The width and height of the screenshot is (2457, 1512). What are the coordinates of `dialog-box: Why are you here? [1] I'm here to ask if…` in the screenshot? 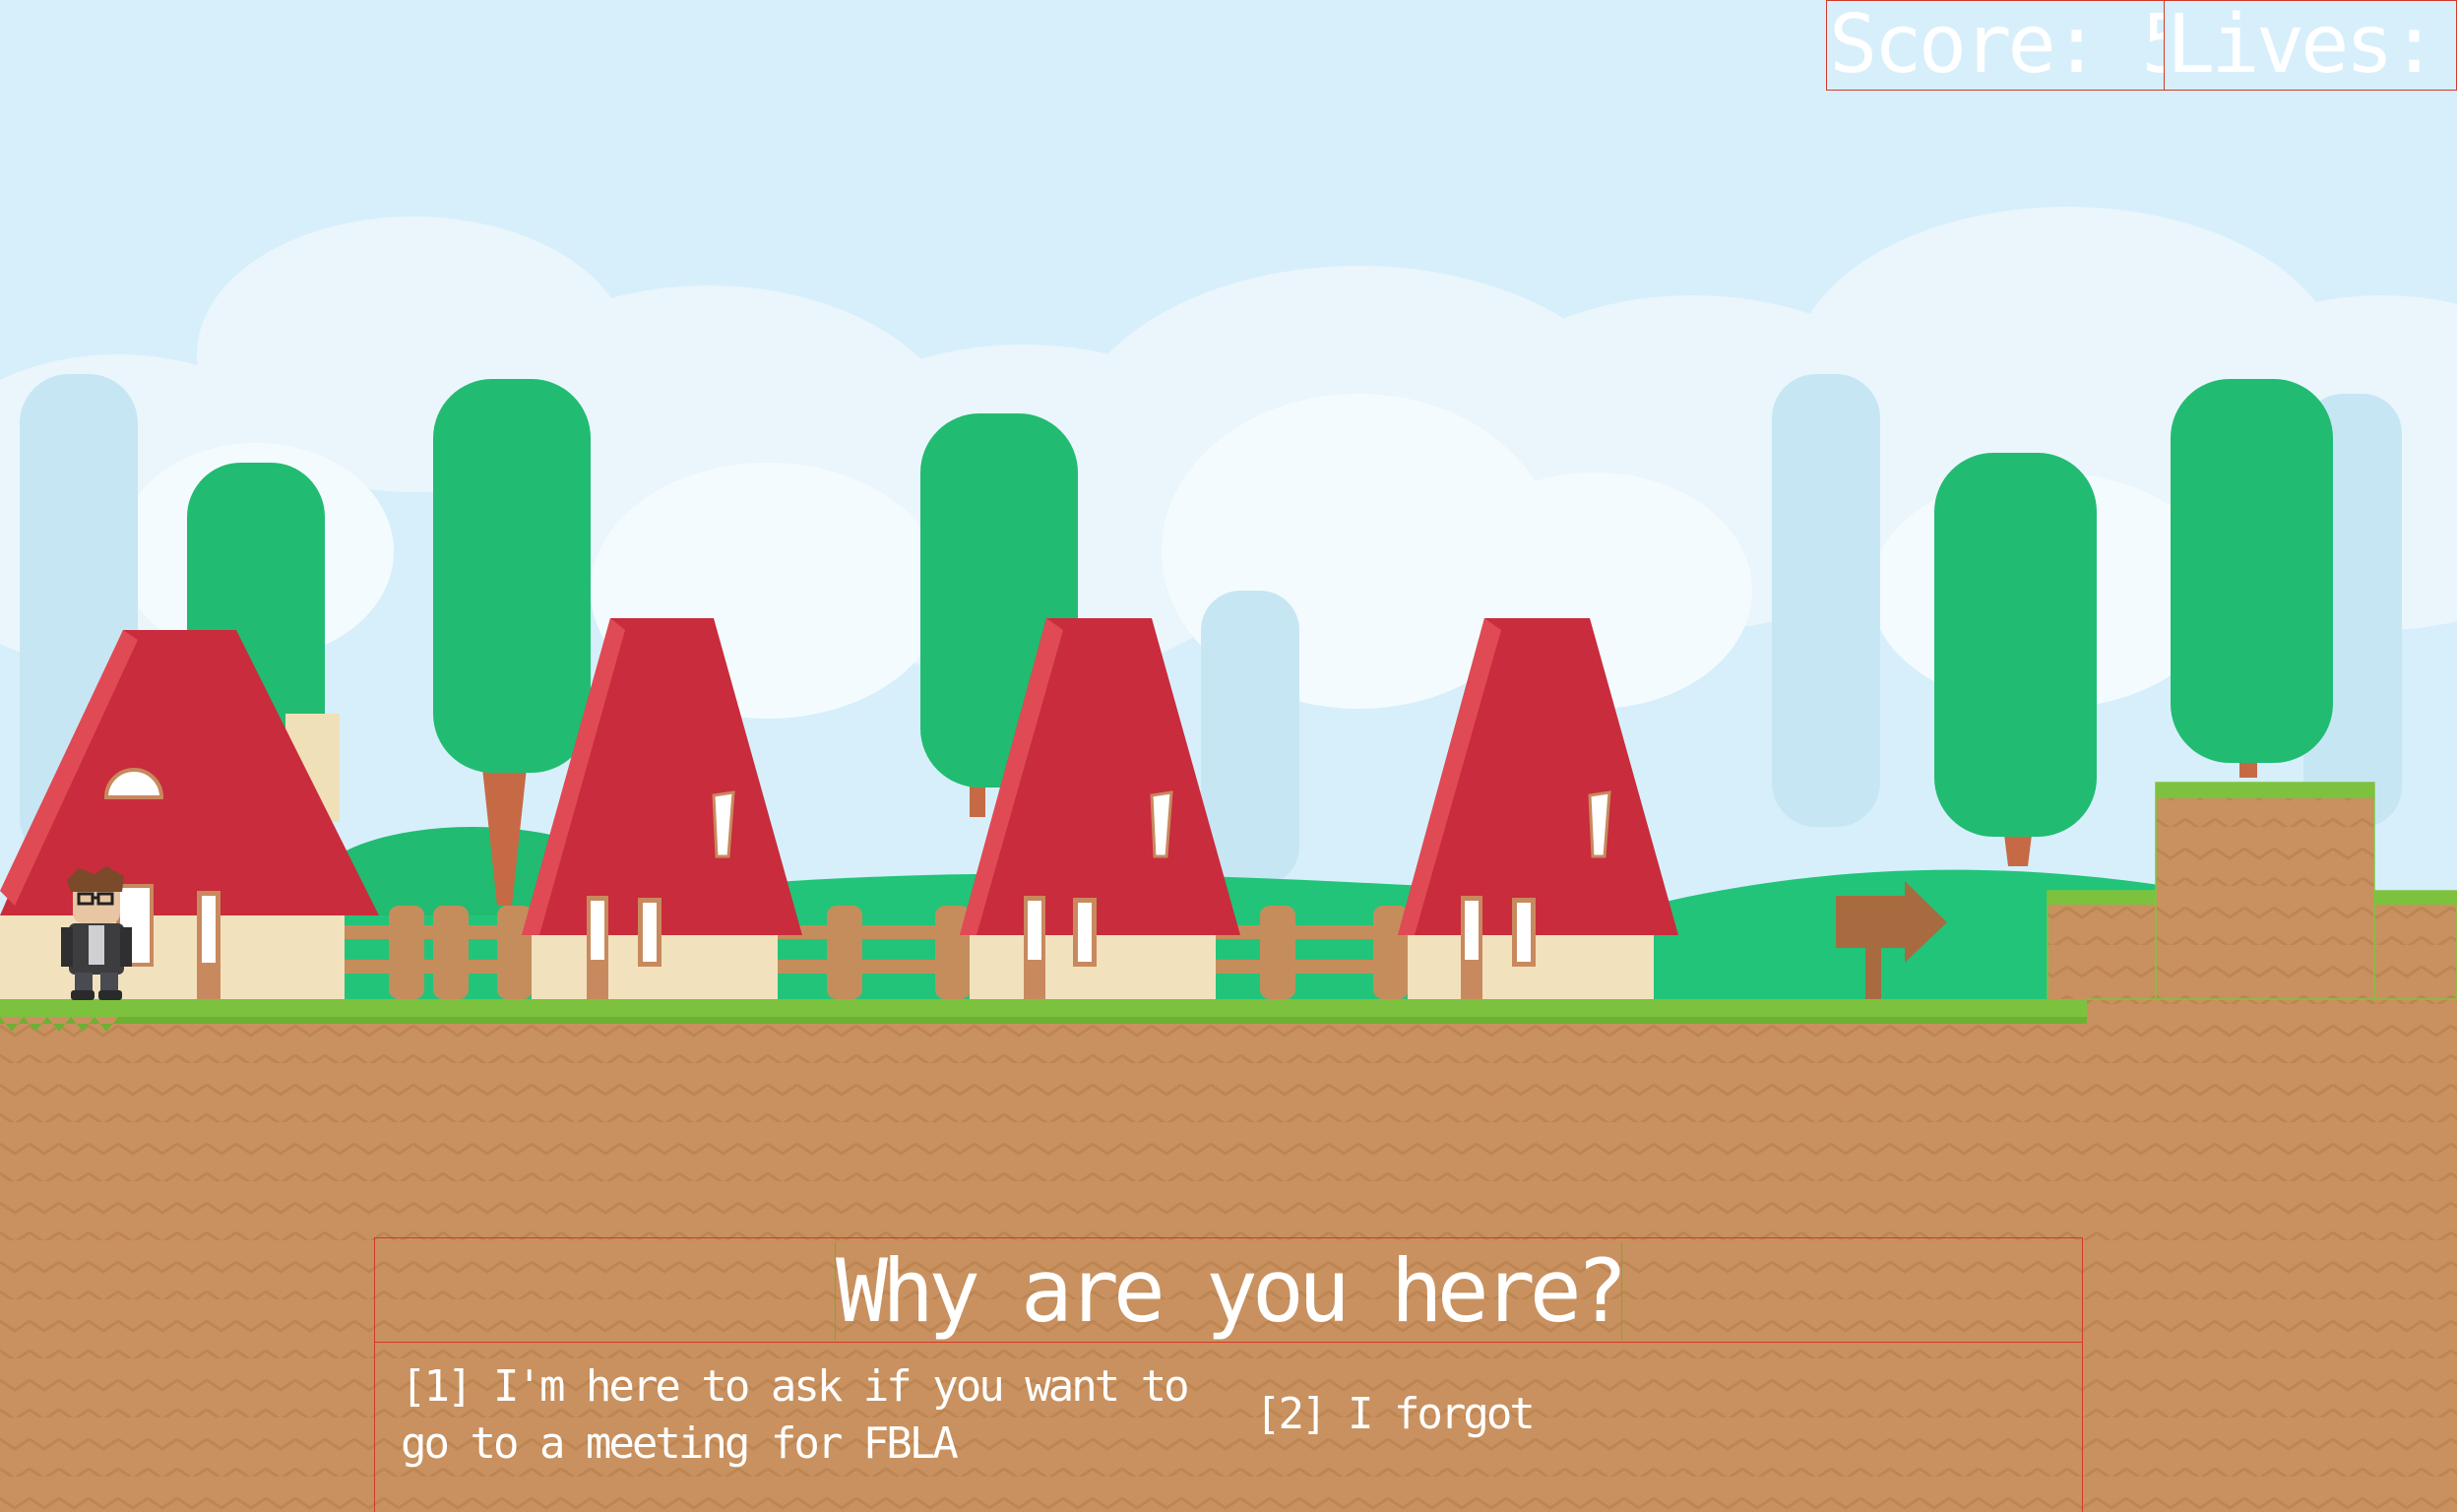 It's located at (1228, 1374).